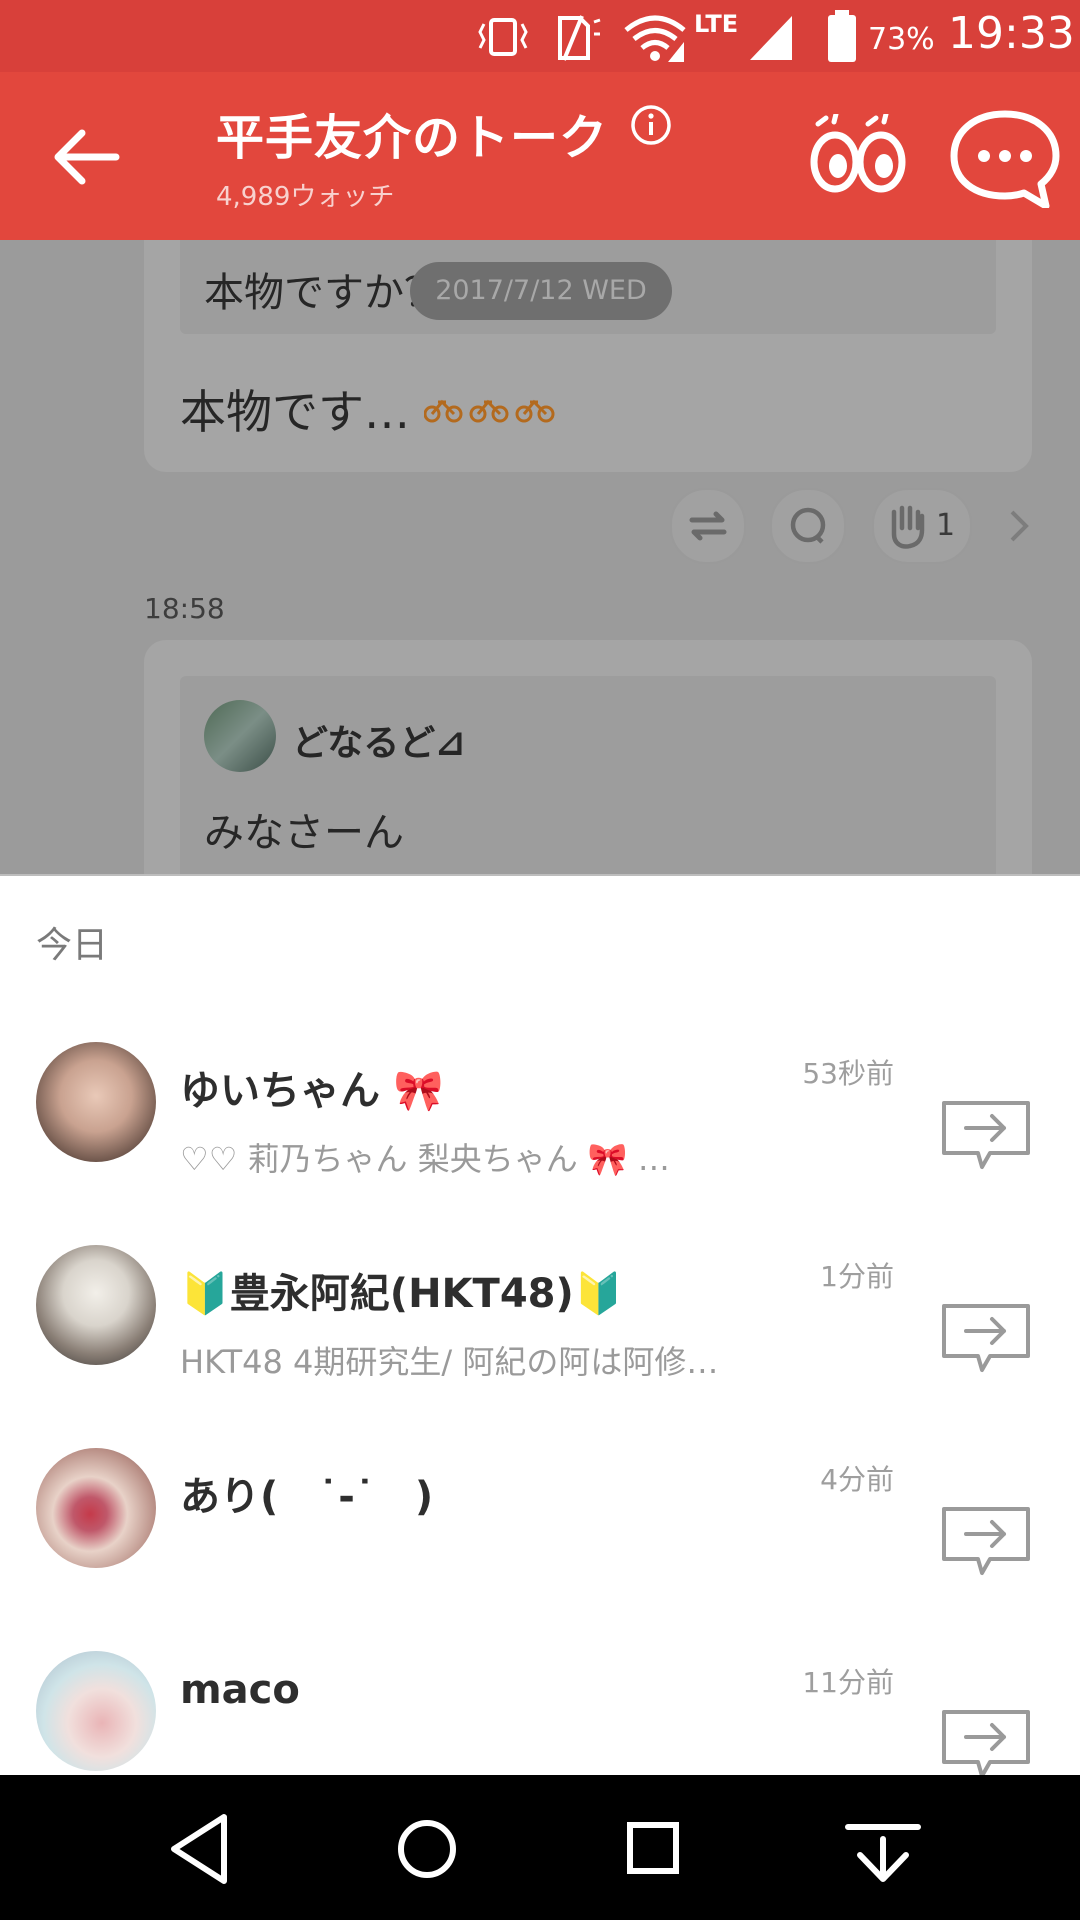 This screenshot has width=1080, height=1920. What do you see at coordinates (883, 1849) in the screenshot?
I see `notification-pull-icon` at bounding box center [883, 1849].